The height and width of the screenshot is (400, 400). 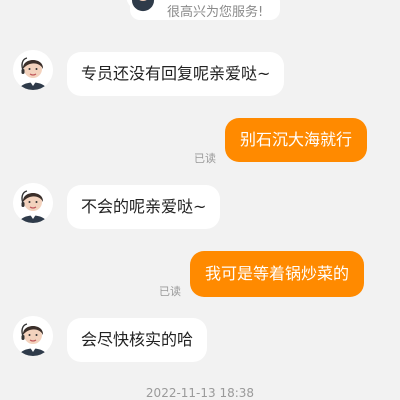 What do you see at coordinates (176, 74) in the screenshot?
I see `message-bubble-incoming: 专员还没有回复呢亲爱哒~` at bounding box center [176, 74].